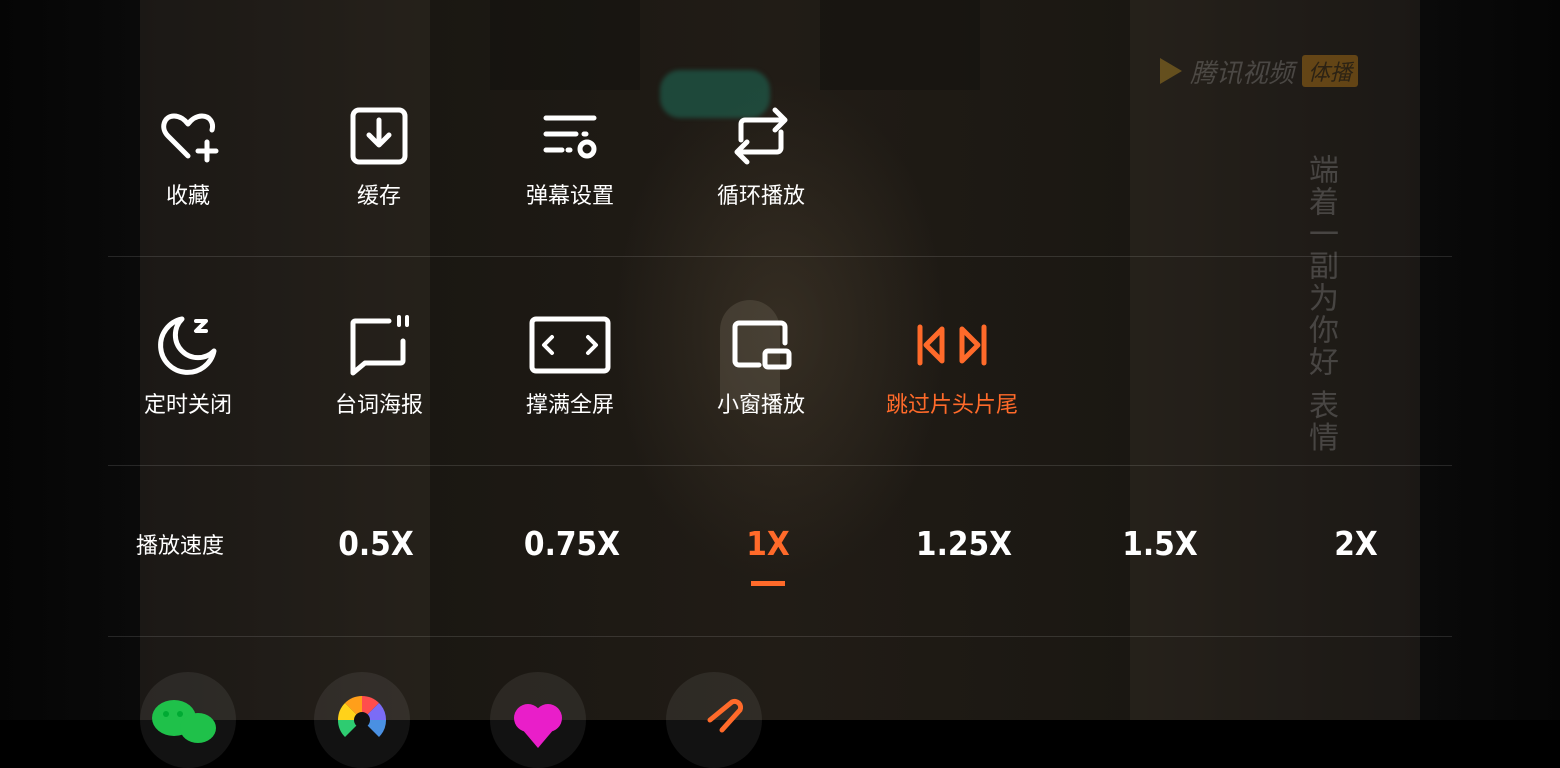 This screenshot has width=1560, height=768. I want to click on speed-option-0.5x: 0.5X, so click(376, 543).